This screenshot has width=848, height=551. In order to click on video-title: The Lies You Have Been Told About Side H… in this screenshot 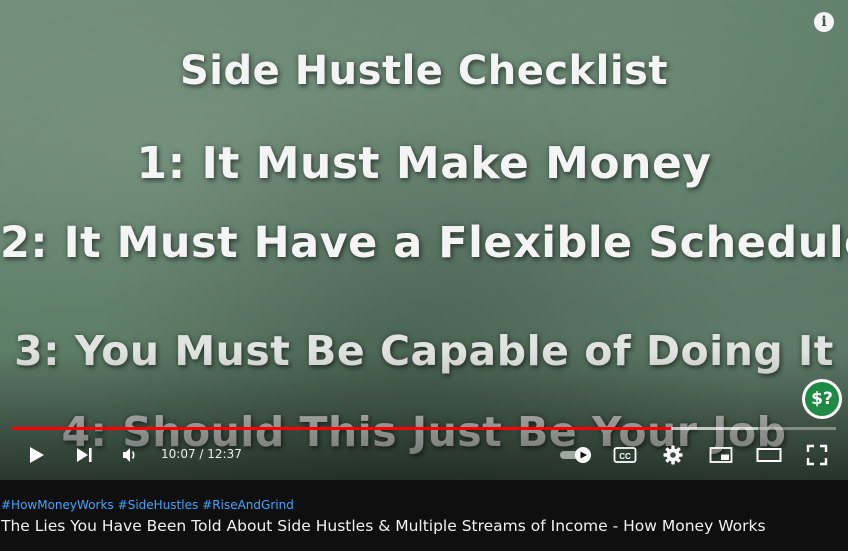, I will do `click(383, 526)`.